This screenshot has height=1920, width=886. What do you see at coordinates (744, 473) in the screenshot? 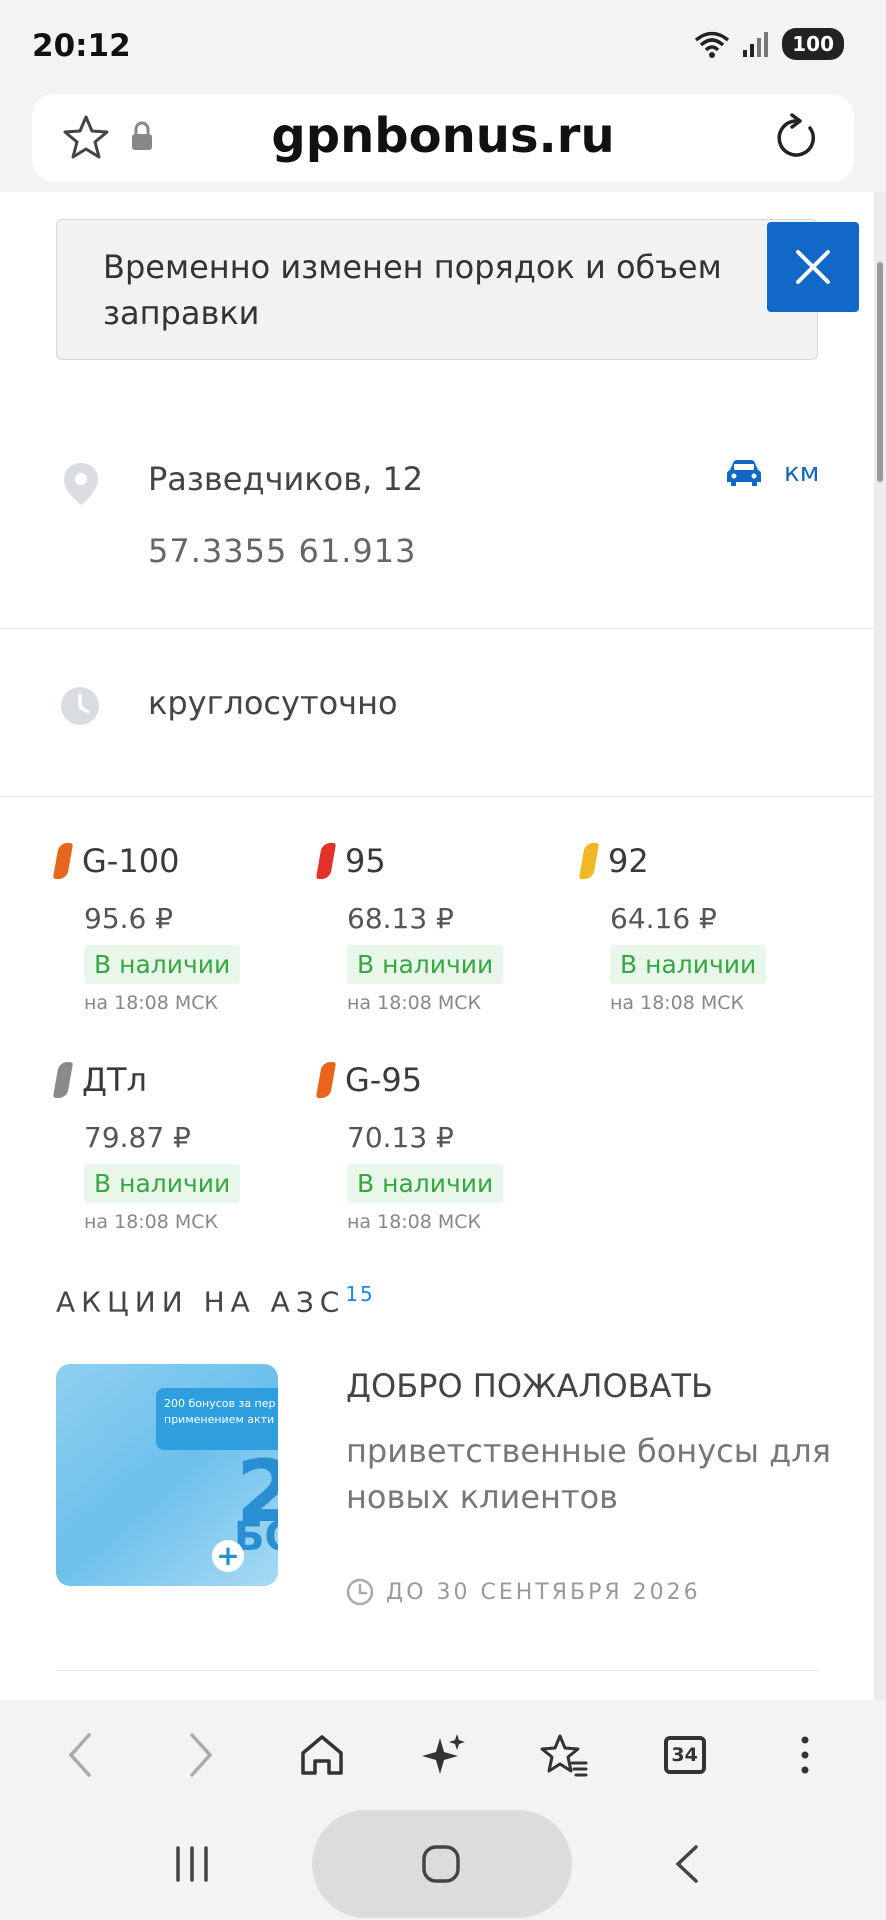
I see `car-icon` at bounding box center [744, 473].